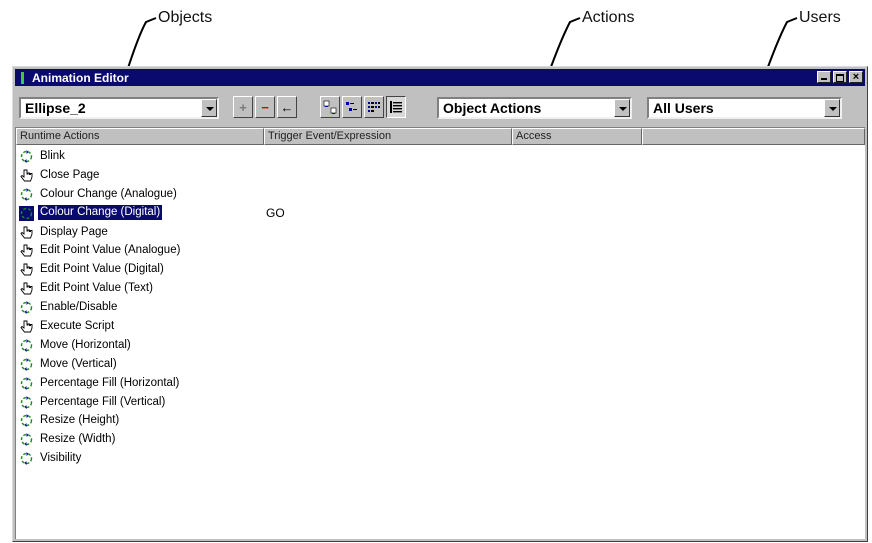  I want to click on list-item: Blink, so click(440, 156).